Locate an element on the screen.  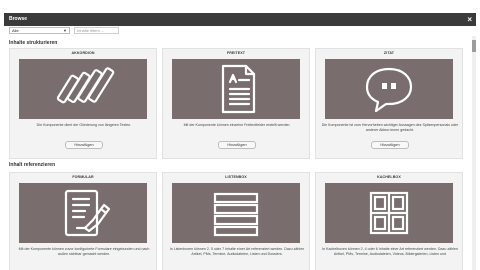
form-icon is located at coordinates (83, 213).